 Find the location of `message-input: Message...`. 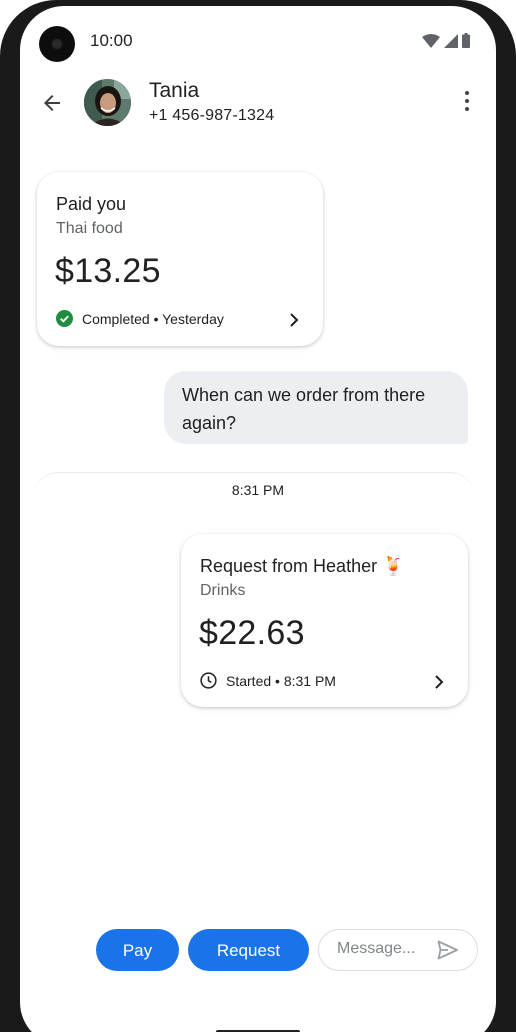

message-input: Message... is located at coordinates (398, 950).